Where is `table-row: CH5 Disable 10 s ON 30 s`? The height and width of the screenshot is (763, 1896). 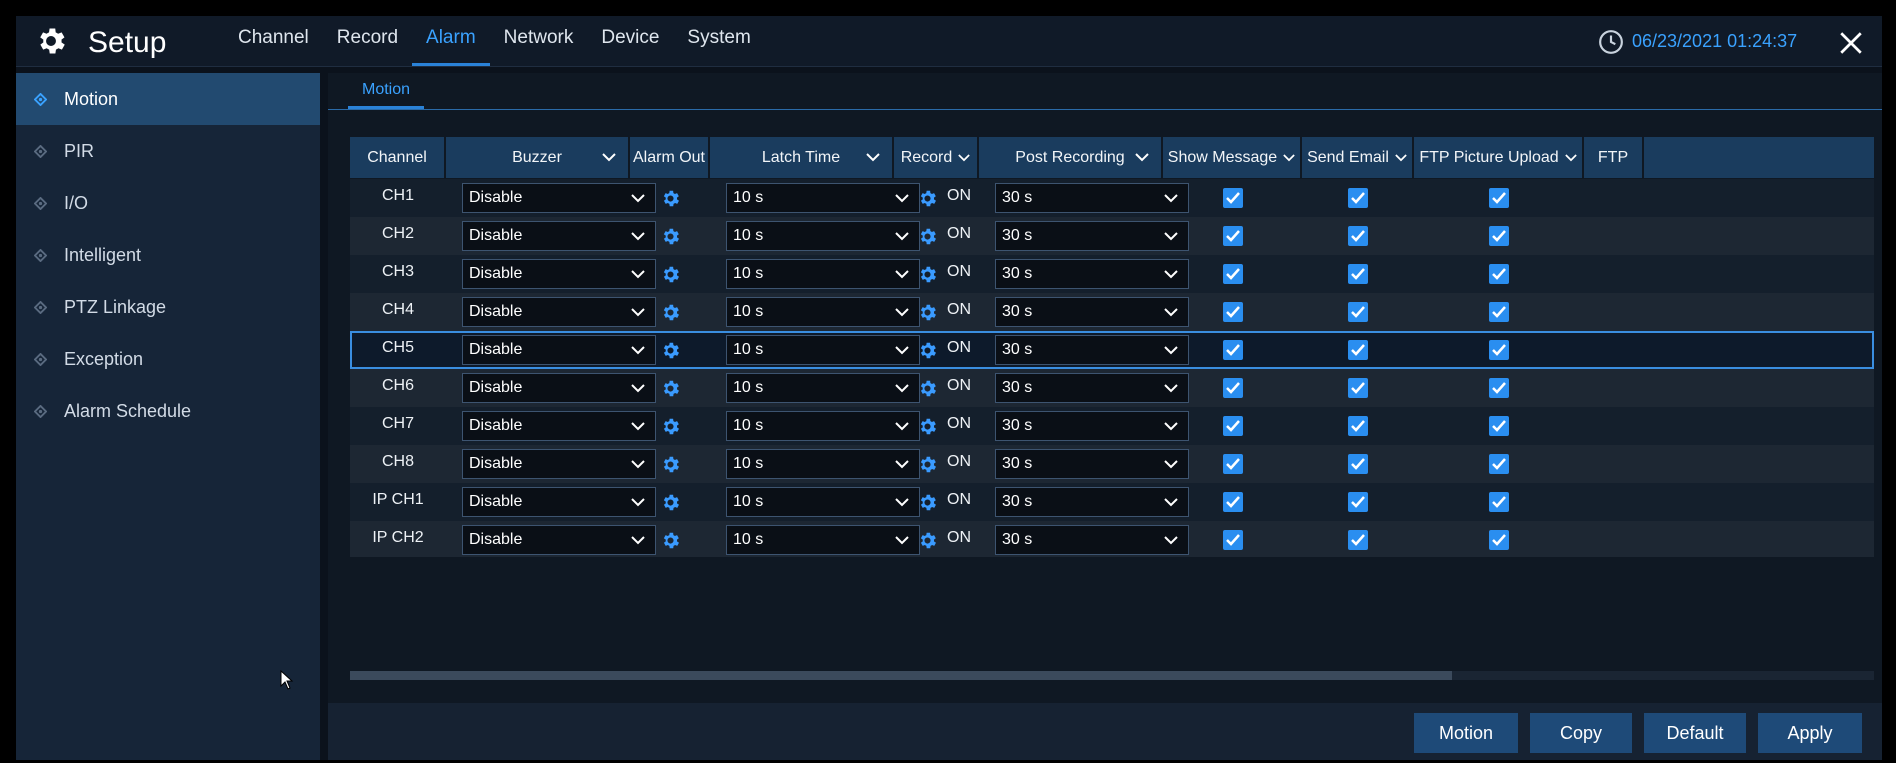 table-row: CH5 Disable 10 s ON 30 s is located at coordinates (1112, 350).